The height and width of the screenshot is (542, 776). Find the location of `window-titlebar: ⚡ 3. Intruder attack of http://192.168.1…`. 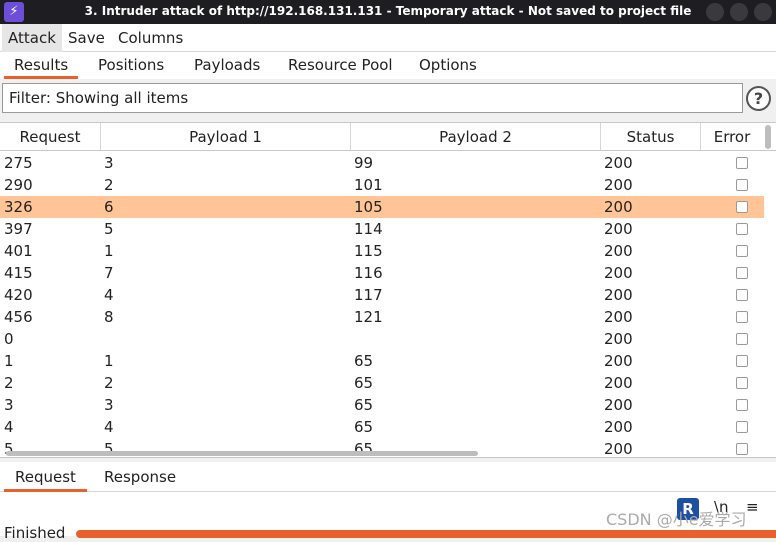

window-titlebar: ⚡ 3. Intruder attack of http://192.168.1… is located at coordinates (388, 12).